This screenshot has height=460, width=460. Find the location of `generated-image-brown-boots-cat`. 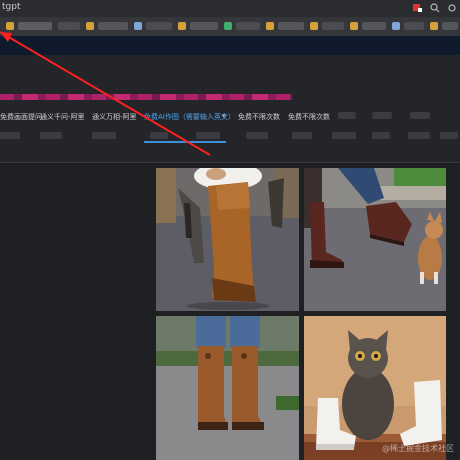

generated-image-brown-boots-cat is located at coordinates (227, 239).